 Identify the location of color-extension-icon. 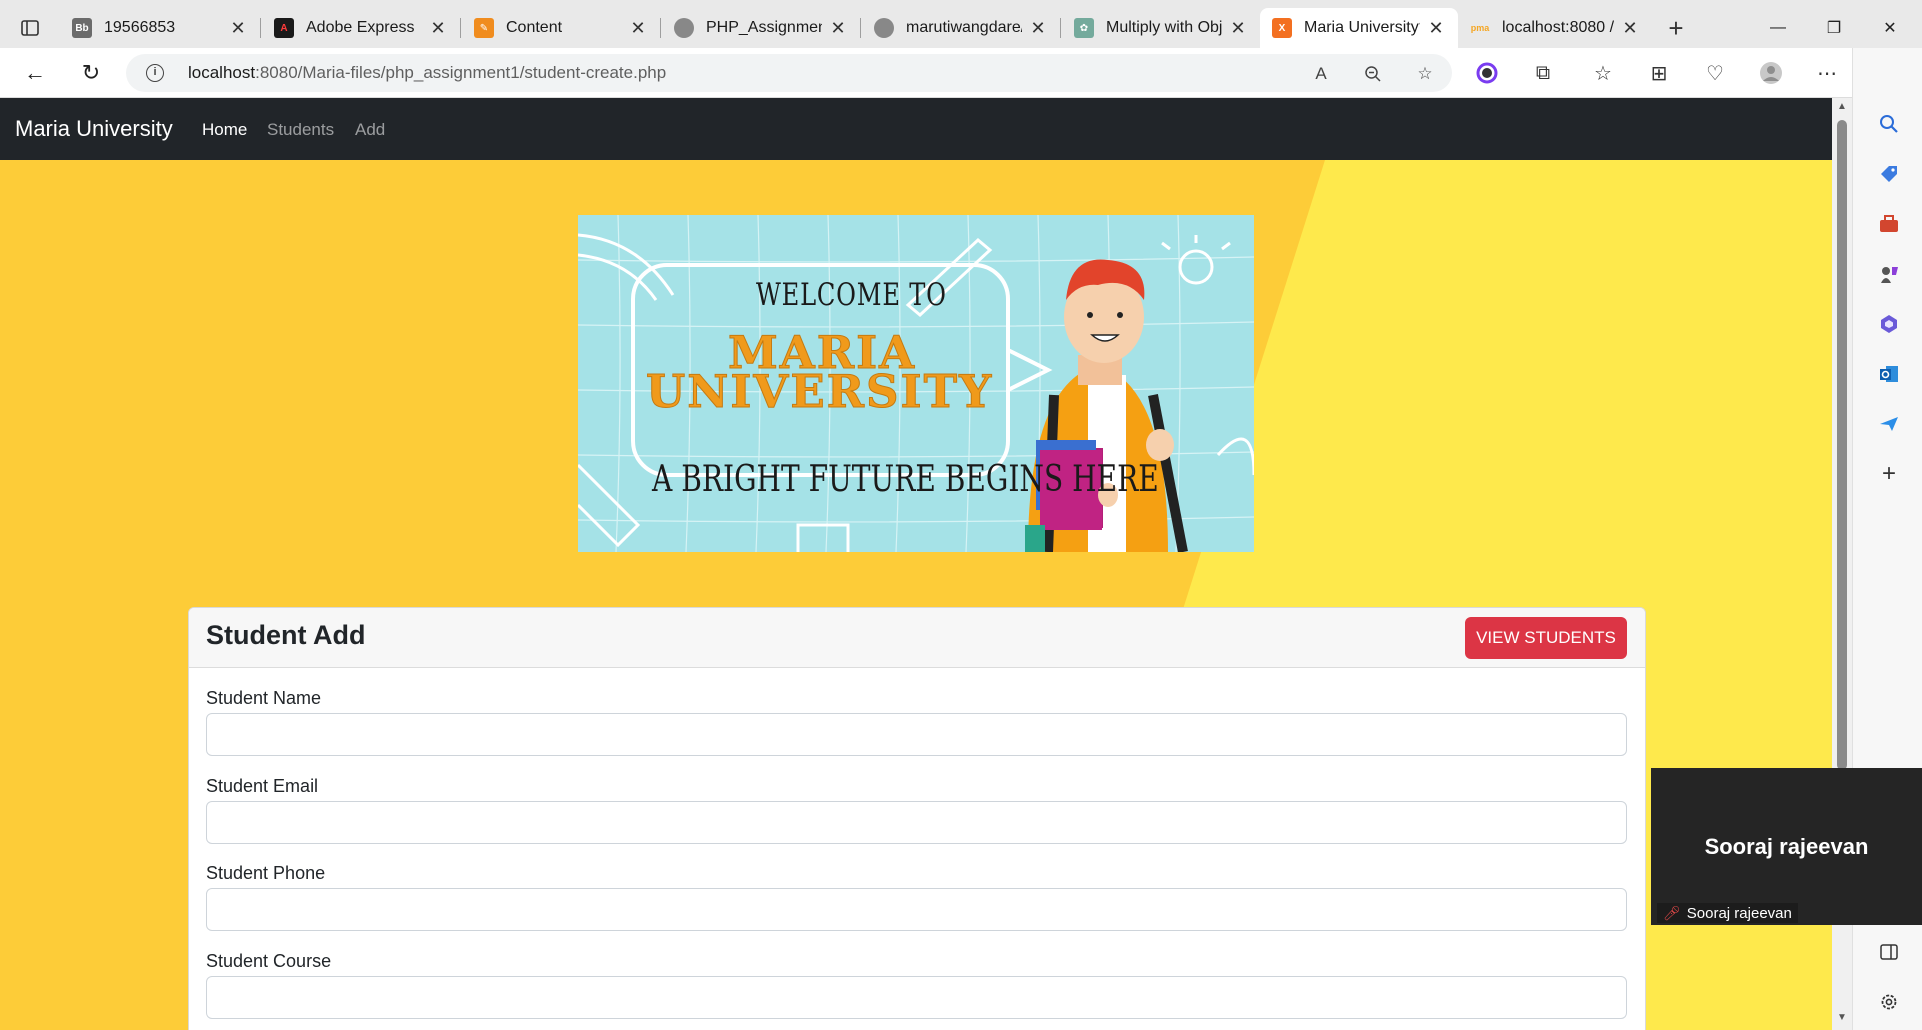
(1487, 73).